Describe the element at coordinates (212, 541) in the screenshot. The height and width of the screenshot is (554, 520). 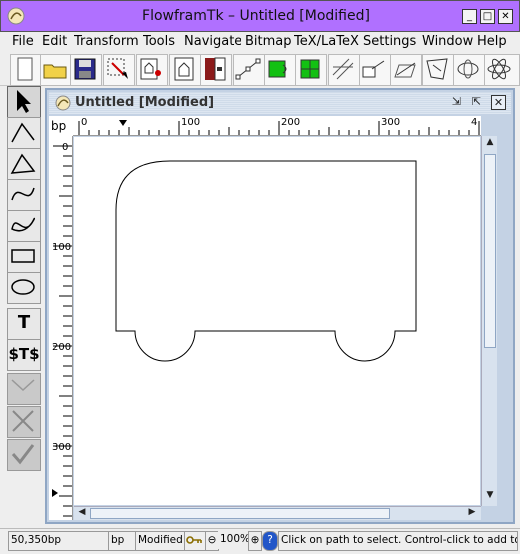
I see `zoom-out-icon: ⊖` at that location.